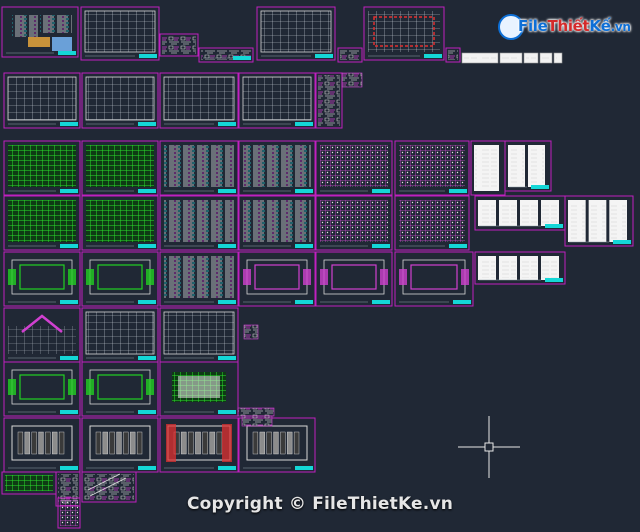 This screenshot has width=640, height=532. Describe the element at coordinates (620, 27) in the screenshot. I see `logo-word-domain: .vn` at that location.